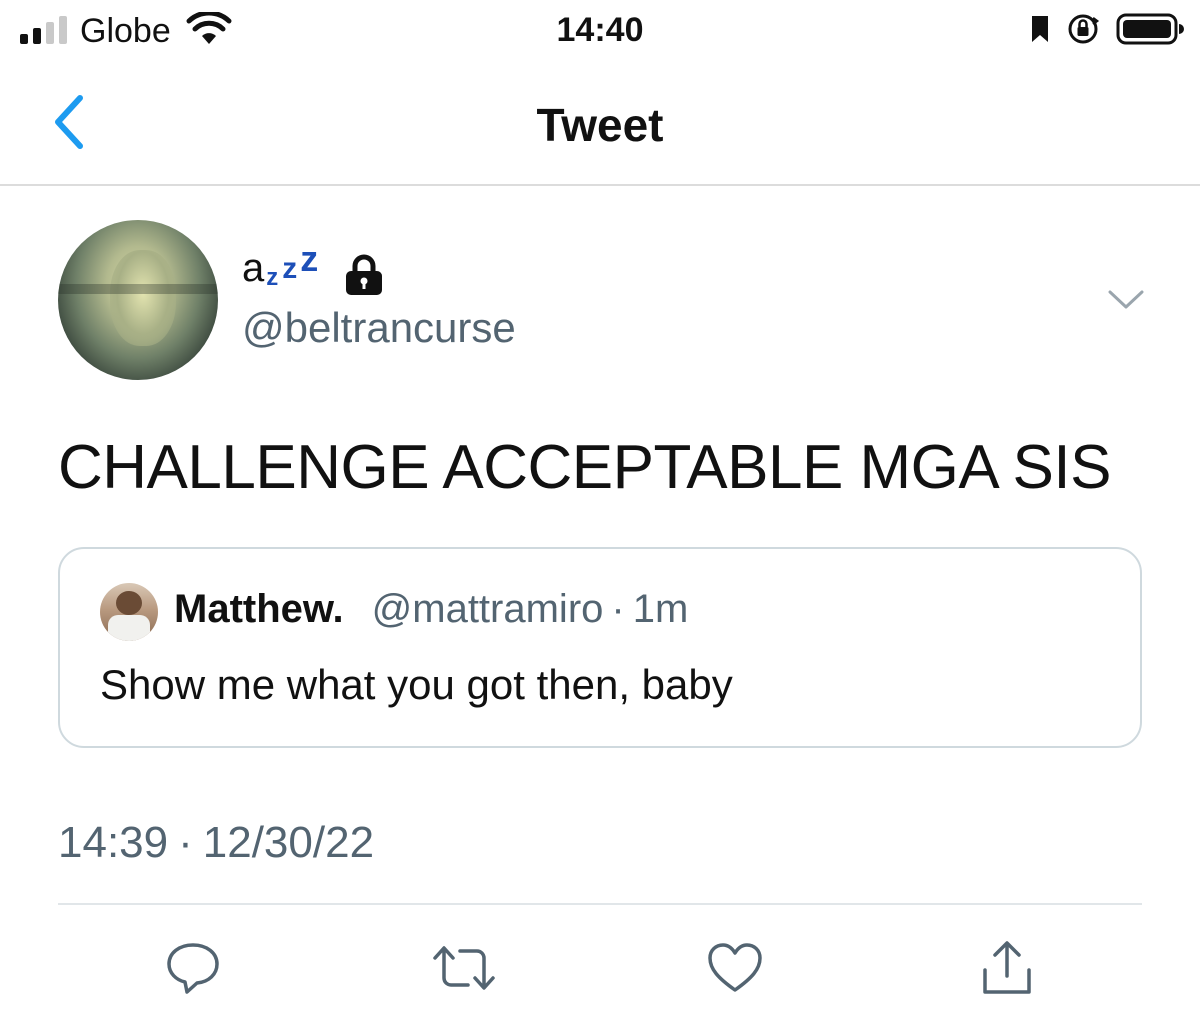 The height and width of the screenshot is (1031, 1200). I want to click on chevron-down-icon, so click(1126, 299).